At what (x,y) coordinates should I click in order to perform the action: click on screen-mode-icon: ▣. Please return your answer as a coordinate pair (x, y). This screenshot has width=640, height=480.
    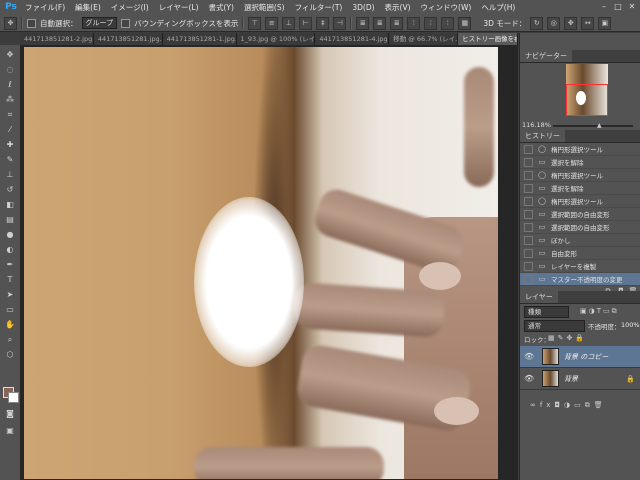
    Looking at the image, I should click on (10, 430).